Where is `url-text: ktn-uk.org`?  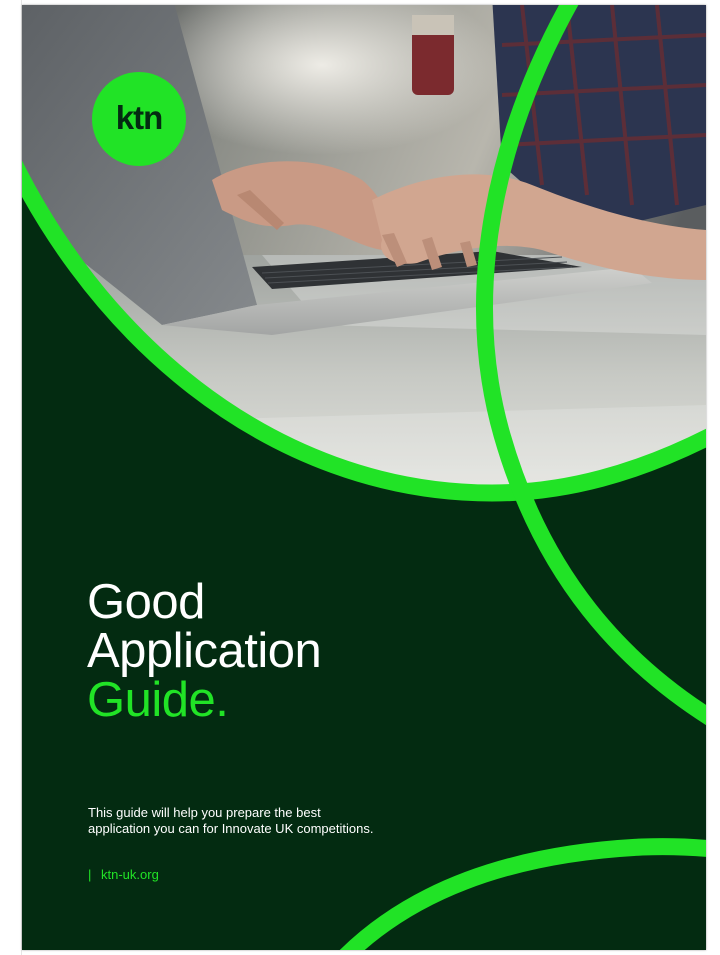 url-text: ktn-uk.org is located at coordinates (130, 874).